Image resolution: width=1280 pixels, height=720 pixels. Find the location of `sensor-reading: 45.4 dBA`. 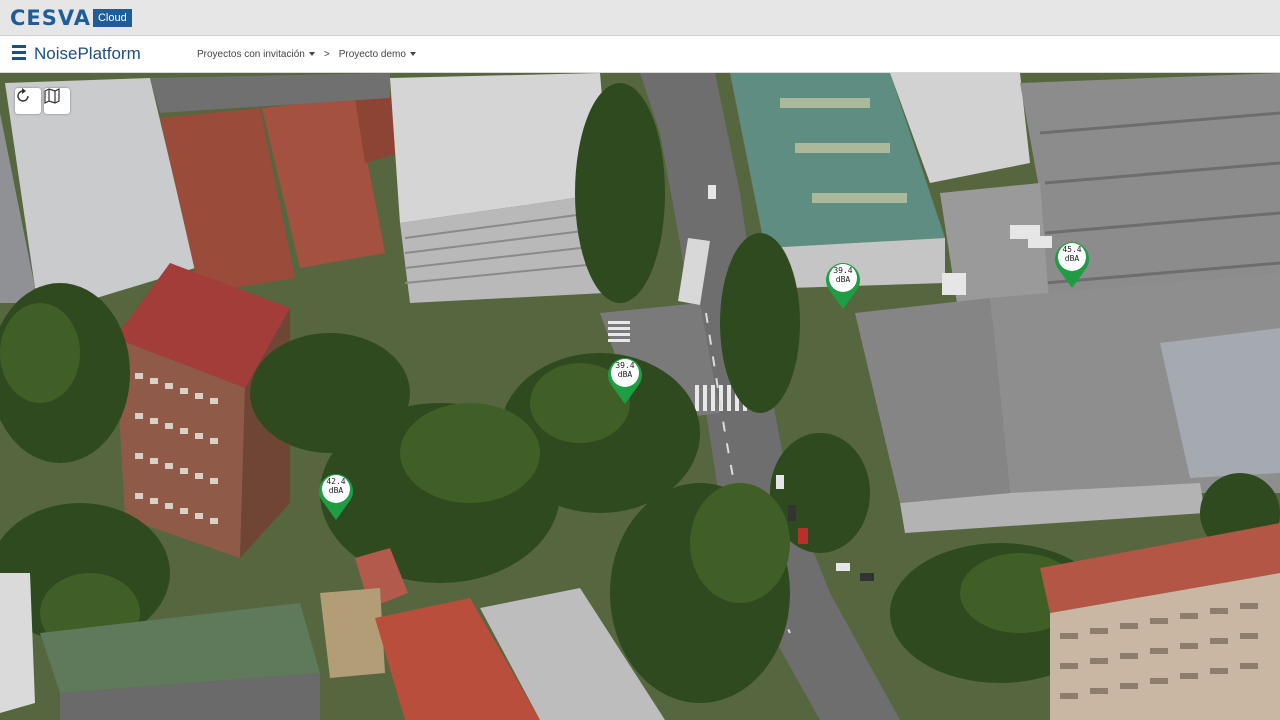

sensor-reading: 45.4 dBA is located at coordinates (1072, 254).